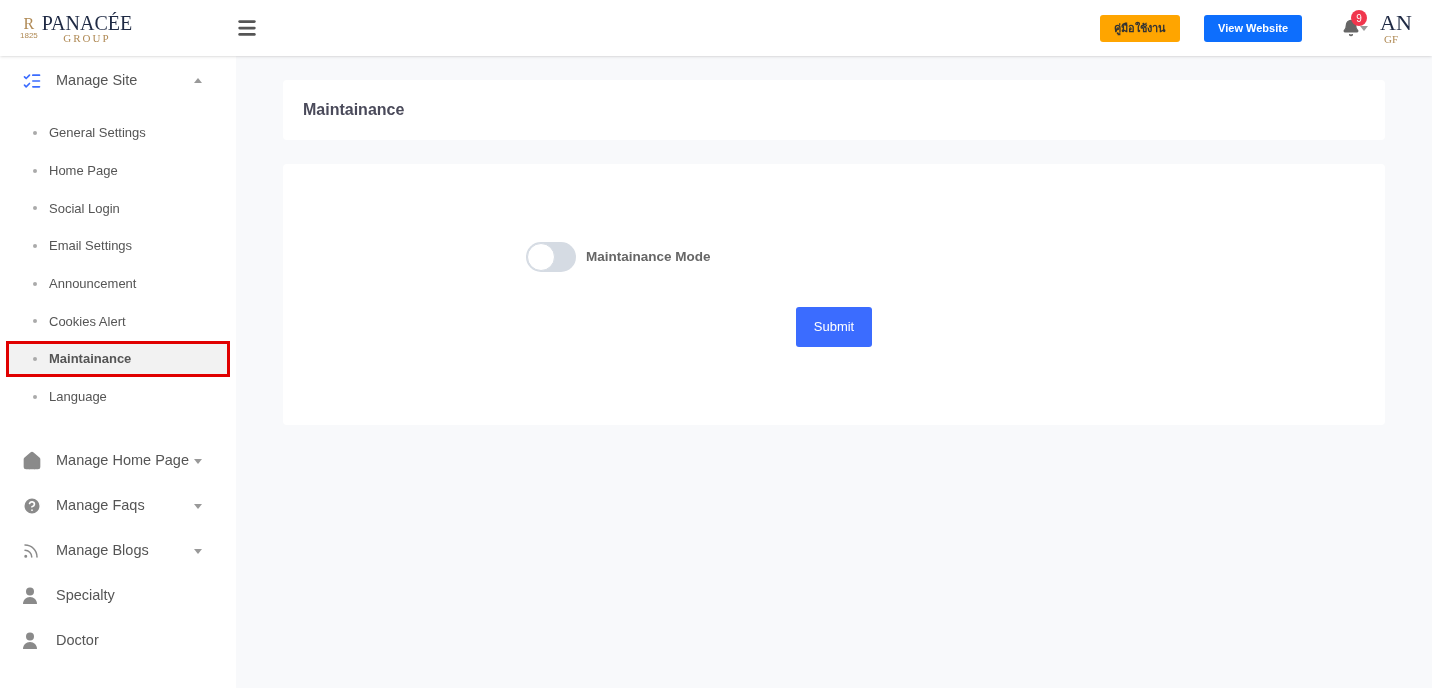 Image resolution: width=1432 pixels, height=688 pixels. Describe the element at coordinates (123, 461) in the screenshot. I see `sidebar-item-label: Manage Home Page` at that location.